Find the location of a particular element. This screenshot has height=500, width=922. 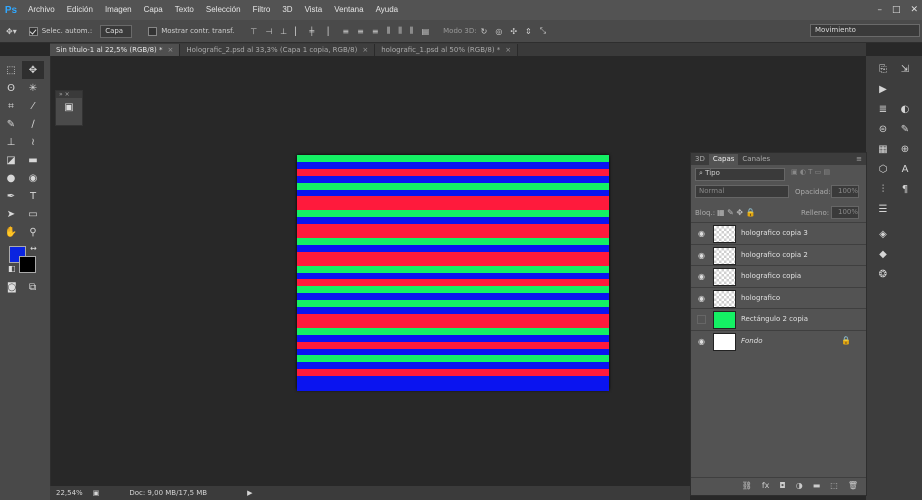

paragraph-icon: ⫶ is located at coordinates (883, 189).